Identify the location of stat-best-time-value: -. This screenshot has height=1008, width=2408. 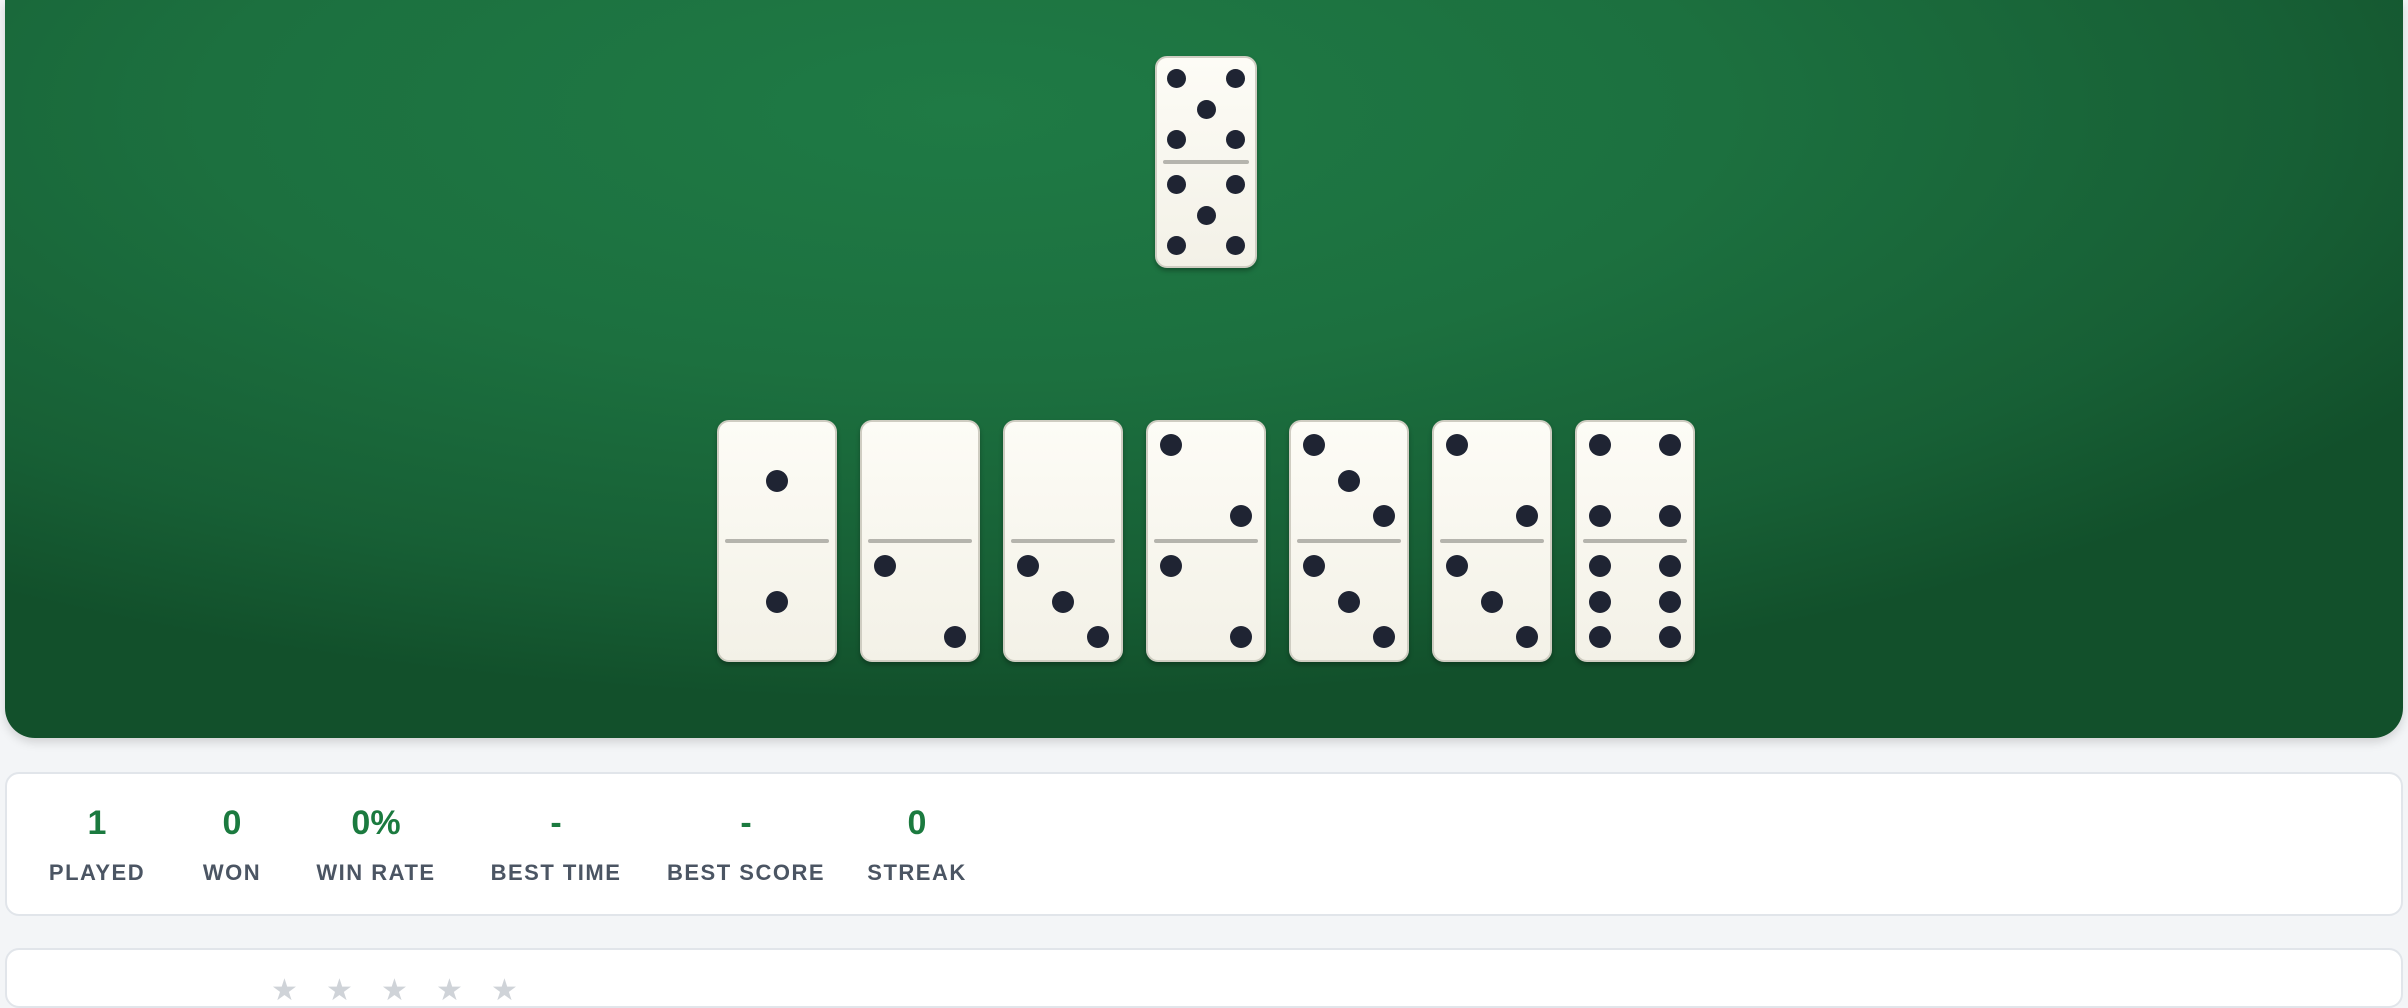
(556, 823).